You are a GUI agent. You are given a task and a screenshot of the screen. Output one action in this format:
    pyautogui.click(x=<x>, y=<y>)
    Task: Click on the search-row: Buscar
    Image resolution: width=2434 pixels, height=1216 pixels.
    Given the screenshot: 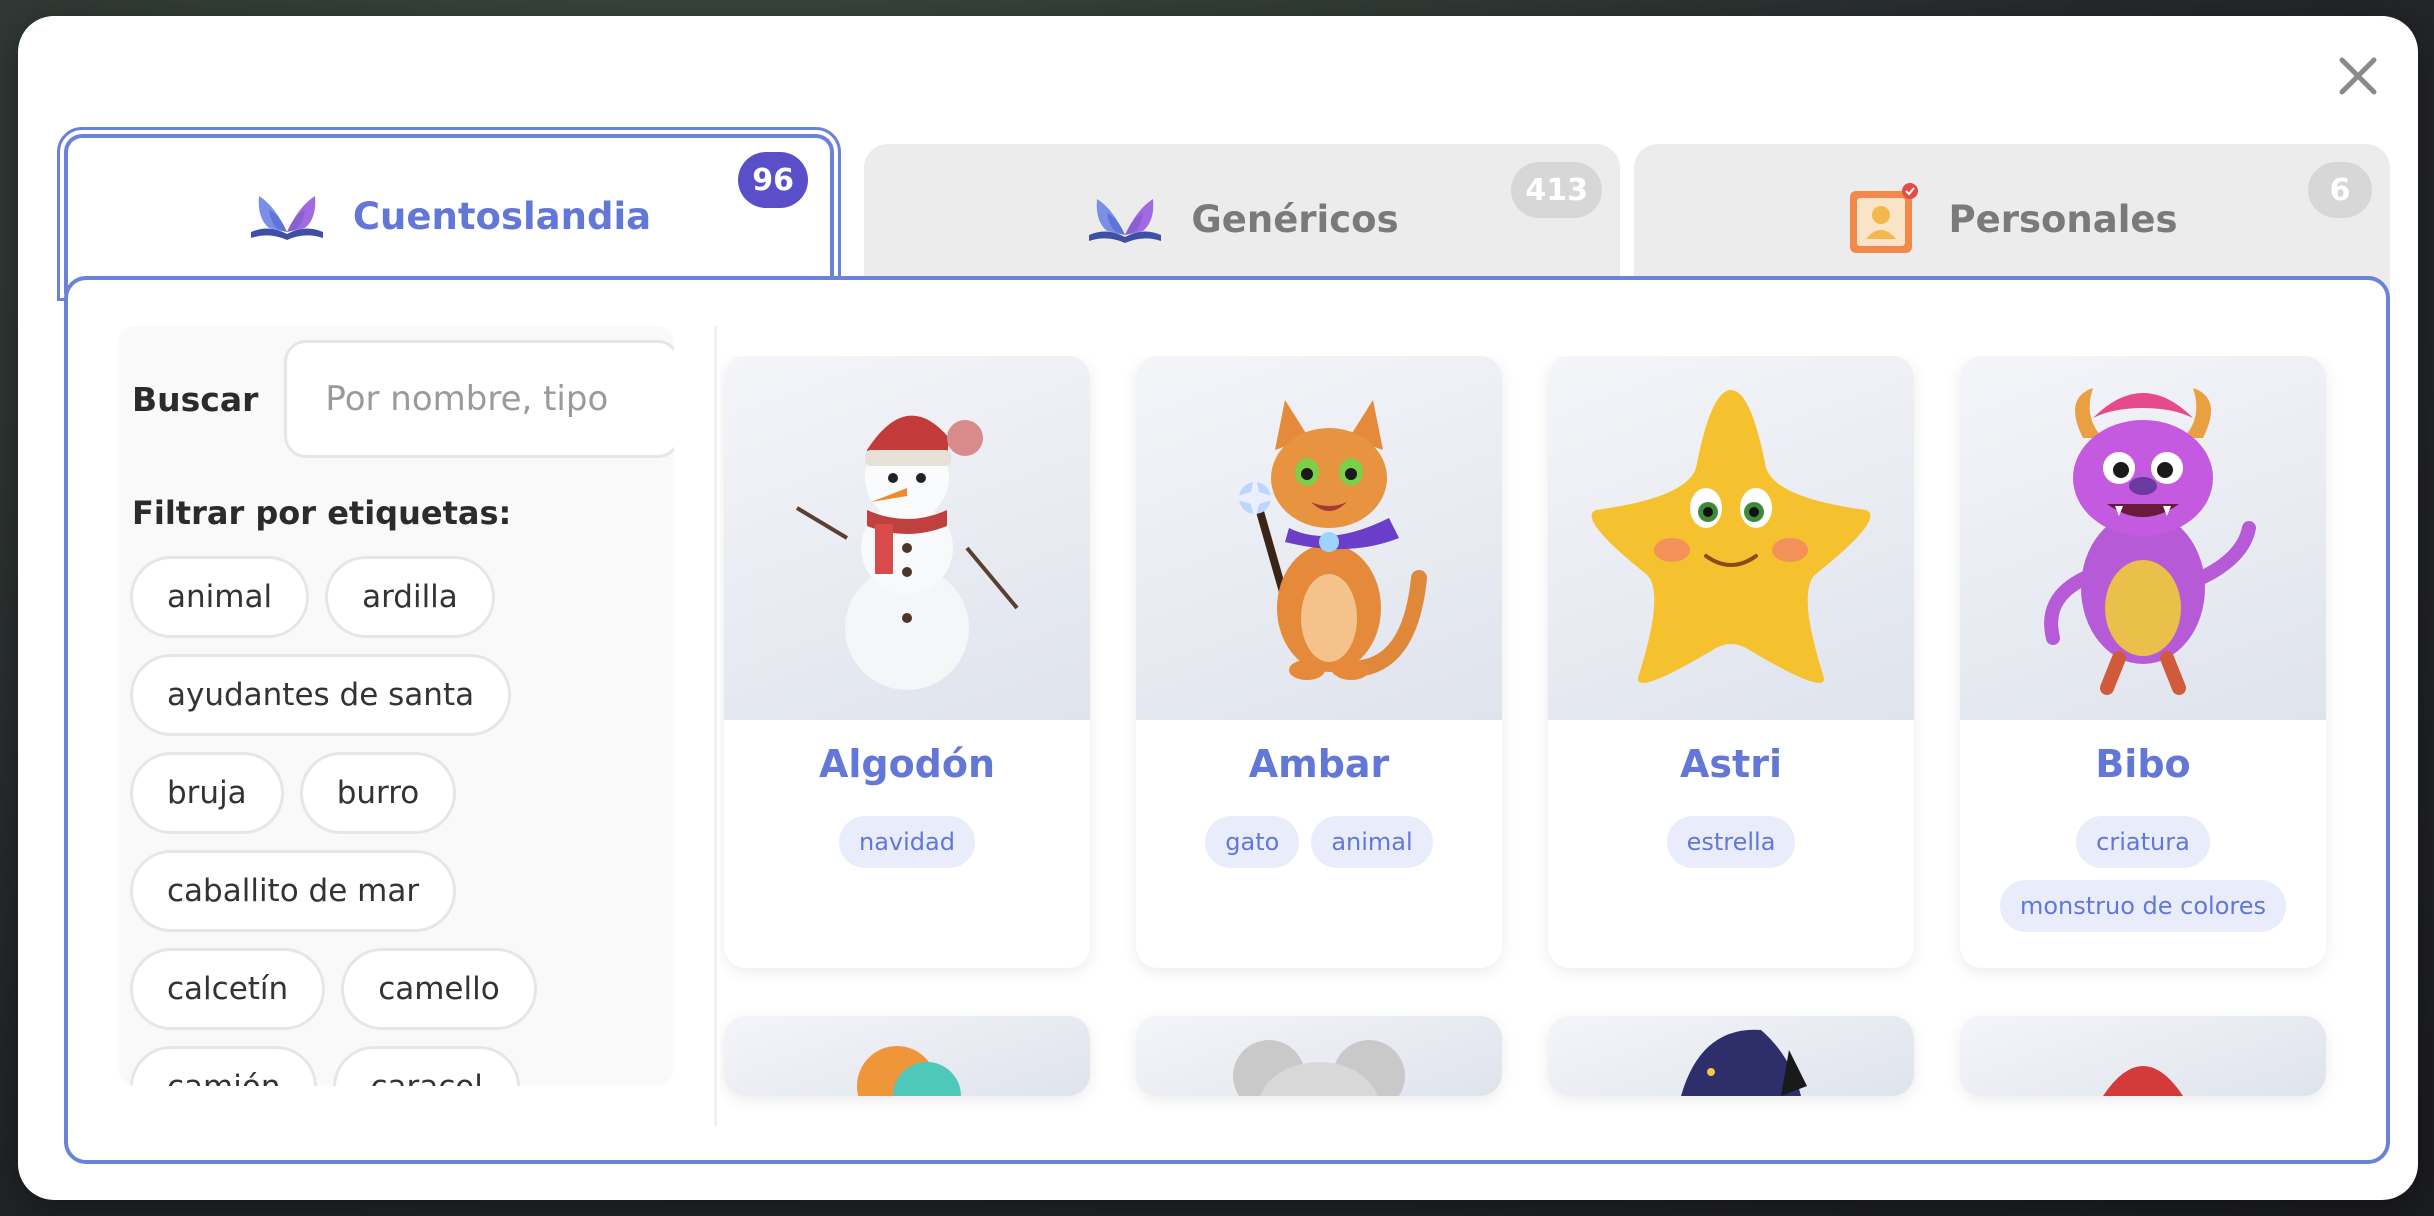 What is the action you would take?
    pyautogui.click(x=403, y=399)
    